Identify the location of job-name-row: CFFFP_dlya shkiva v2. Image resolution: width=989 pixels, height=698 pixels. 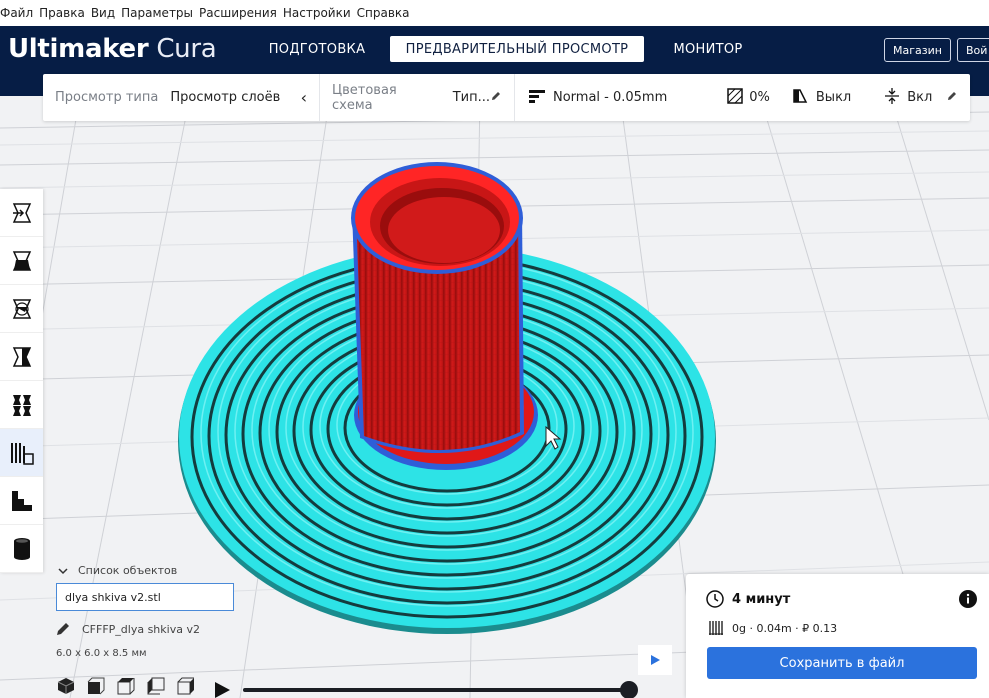
(128, 629).